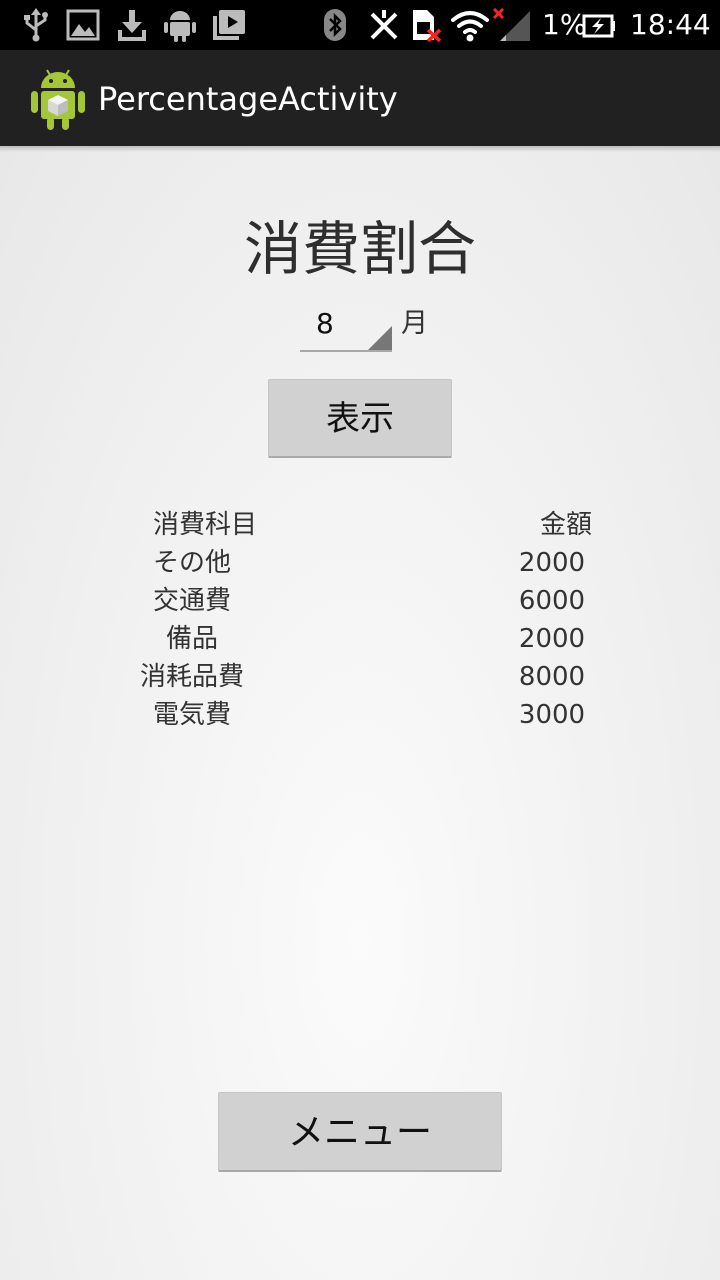 The image size is (720, 1280). Describe the element at coordinates (36, 25) in the screenshot. I see `usb-icon` at that location.